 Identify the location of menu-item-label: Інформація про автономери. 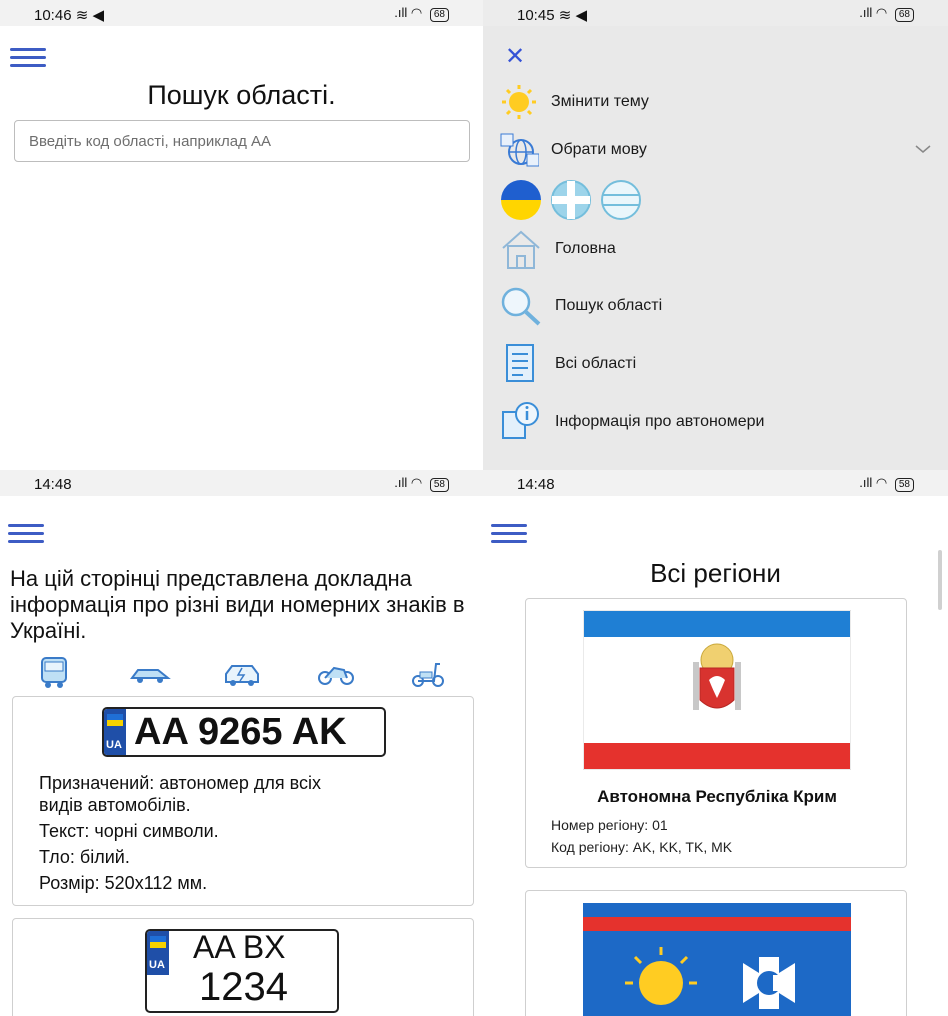
(660, 421).